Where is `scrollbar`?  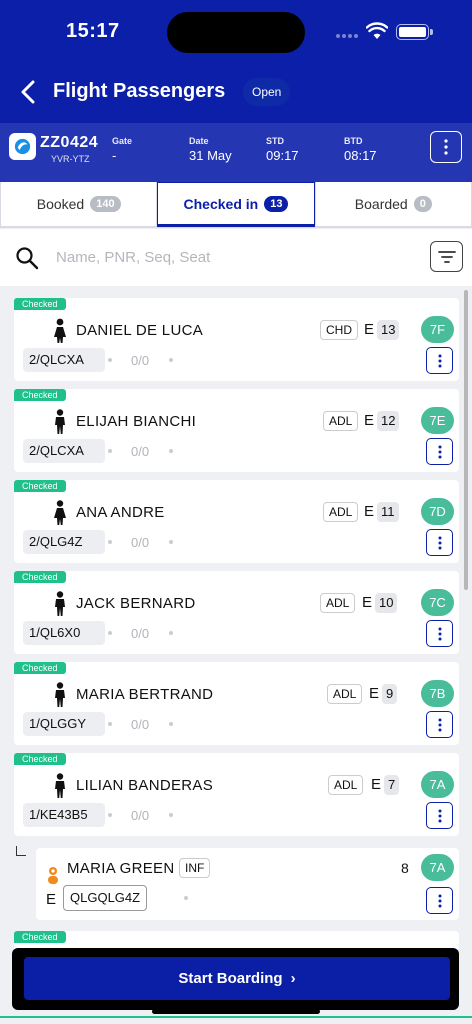 scrollbar is located at coordinates (466, 440).